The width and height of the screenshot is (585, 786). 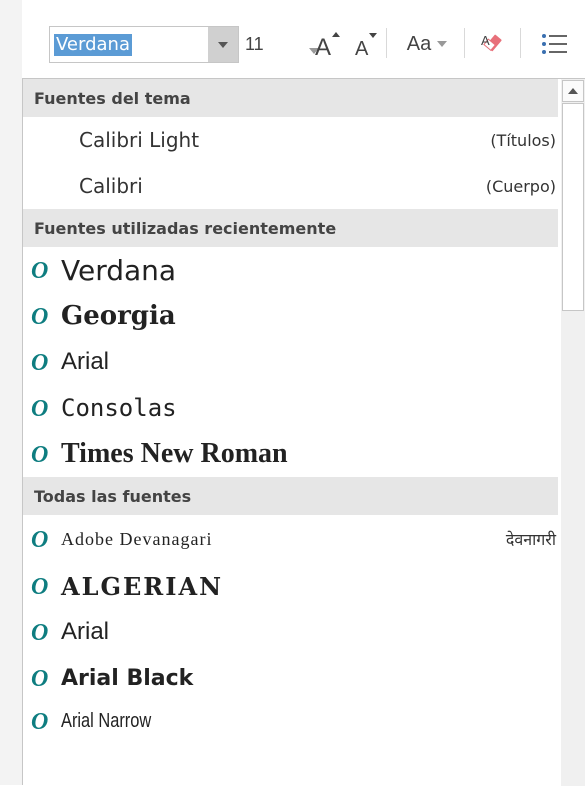 I want to click on font-item-label: Arial Narrow, so click(x=106, y=720).